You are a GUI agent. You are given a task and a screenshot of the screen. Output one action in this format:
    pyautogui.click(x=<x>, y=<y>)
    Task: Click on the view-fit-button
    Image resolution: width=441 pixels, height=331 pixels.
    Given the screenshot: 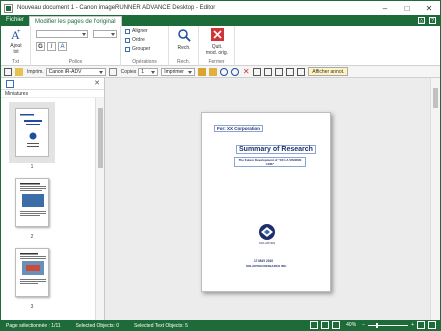 What is the action you would take?
    pyautogui.click(x=336, y=325)
    